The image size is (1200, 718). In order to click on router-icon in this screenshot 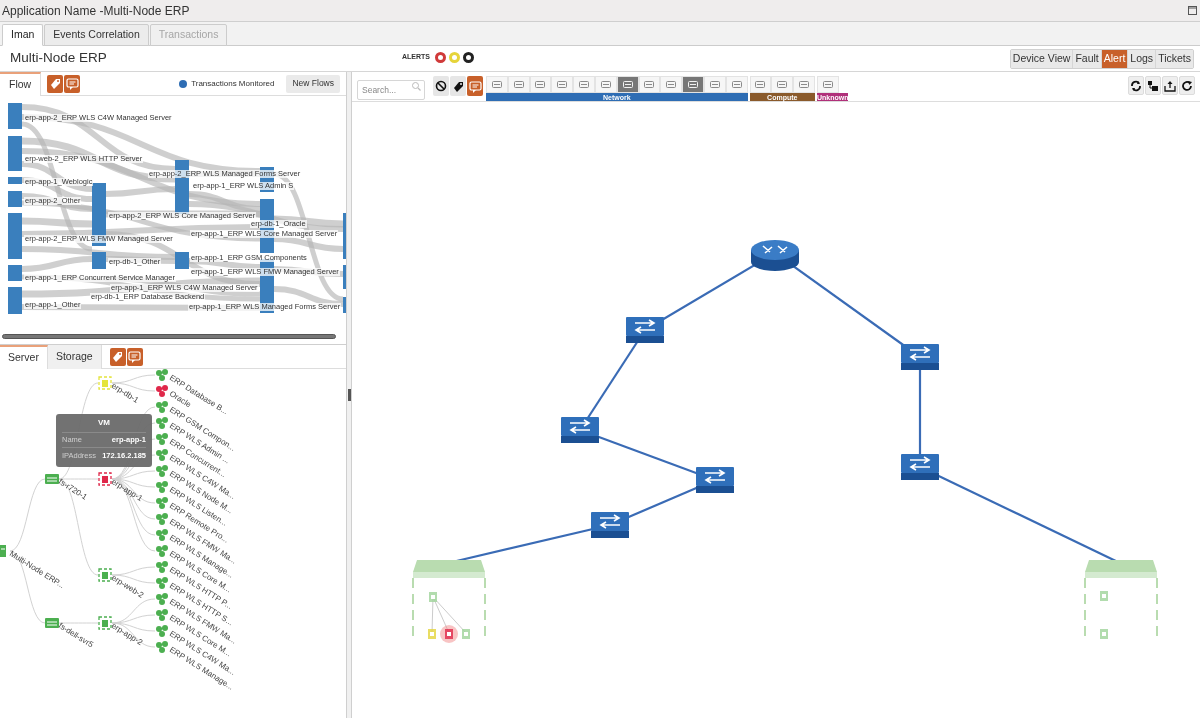, I will do `click(775, 255)`.